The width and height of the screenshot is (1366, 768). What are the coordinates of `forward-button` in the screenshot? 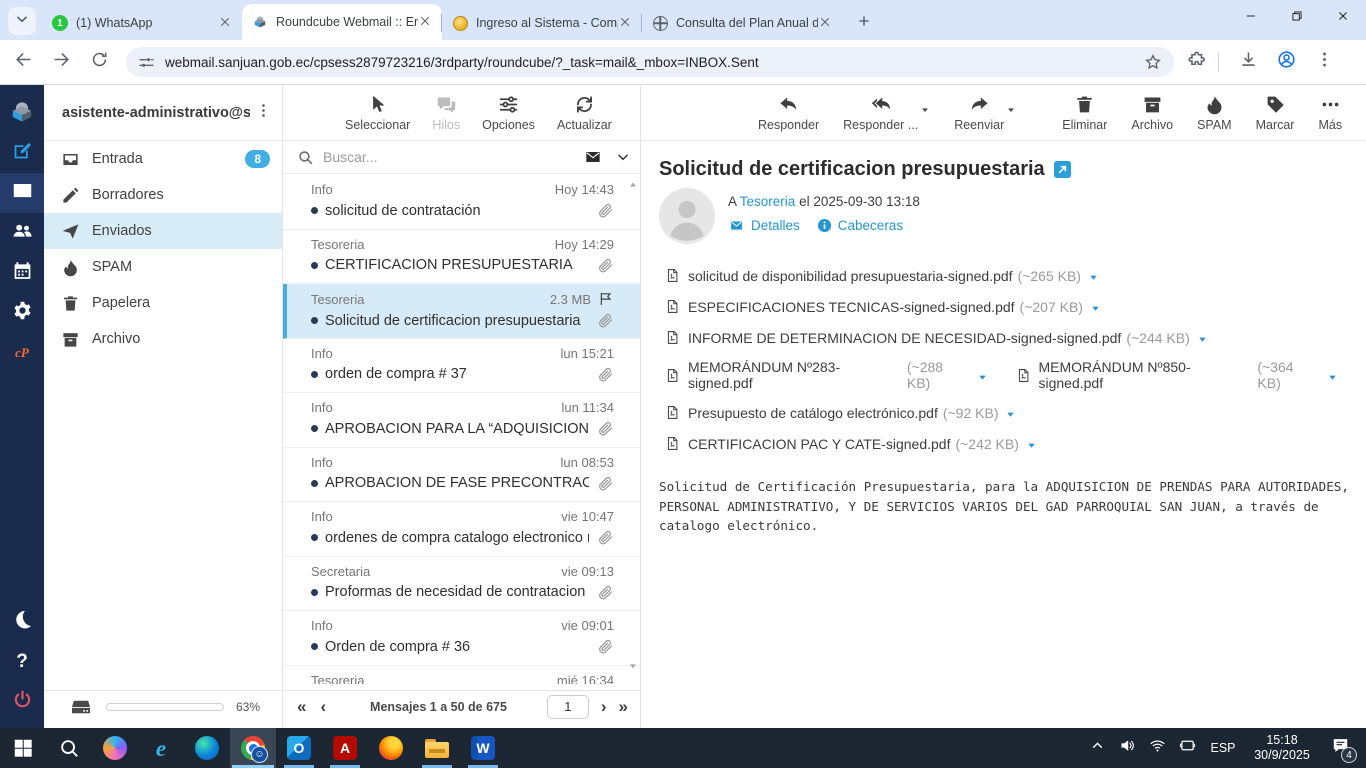 It's located at (61, 62).